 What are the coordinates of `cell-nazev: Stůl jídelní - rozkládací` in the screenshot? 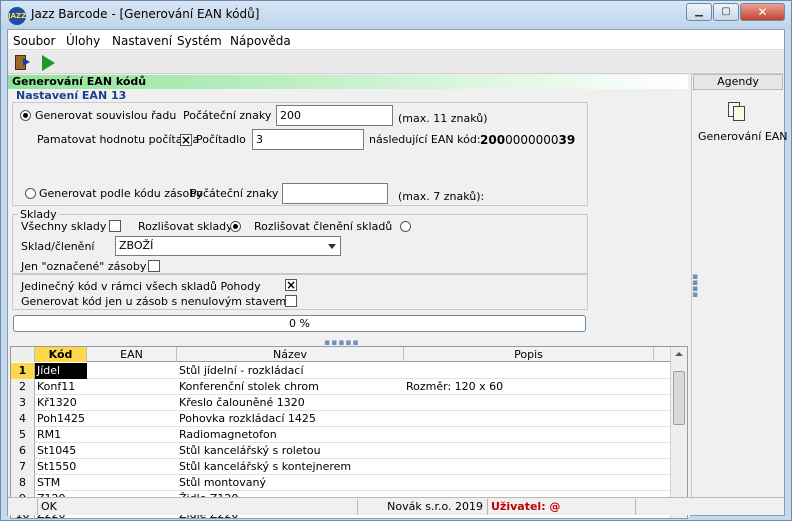 It's located at (290, 371).